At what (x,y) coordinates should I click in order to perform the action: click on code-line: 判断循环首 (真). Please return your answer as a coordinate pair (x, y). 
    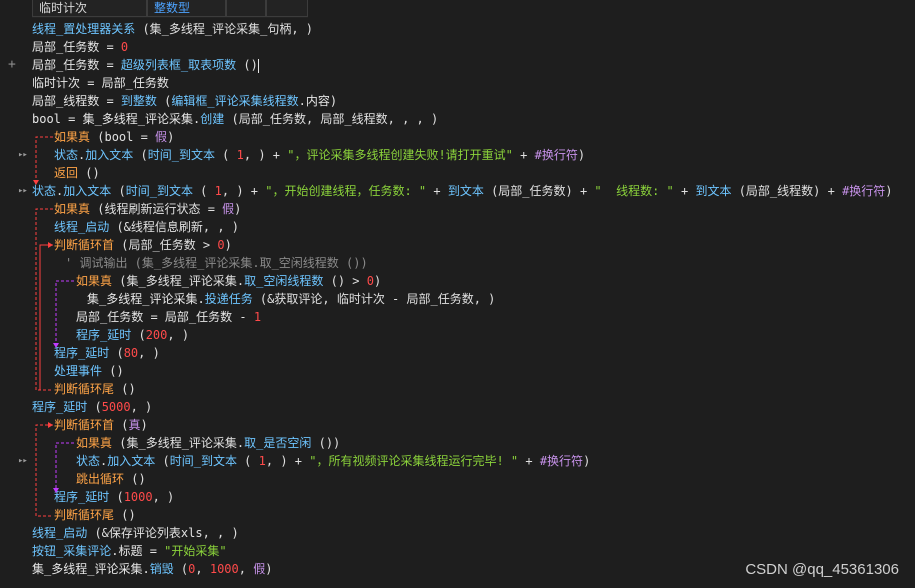
    Looking at the image, I should click on (101, 425).